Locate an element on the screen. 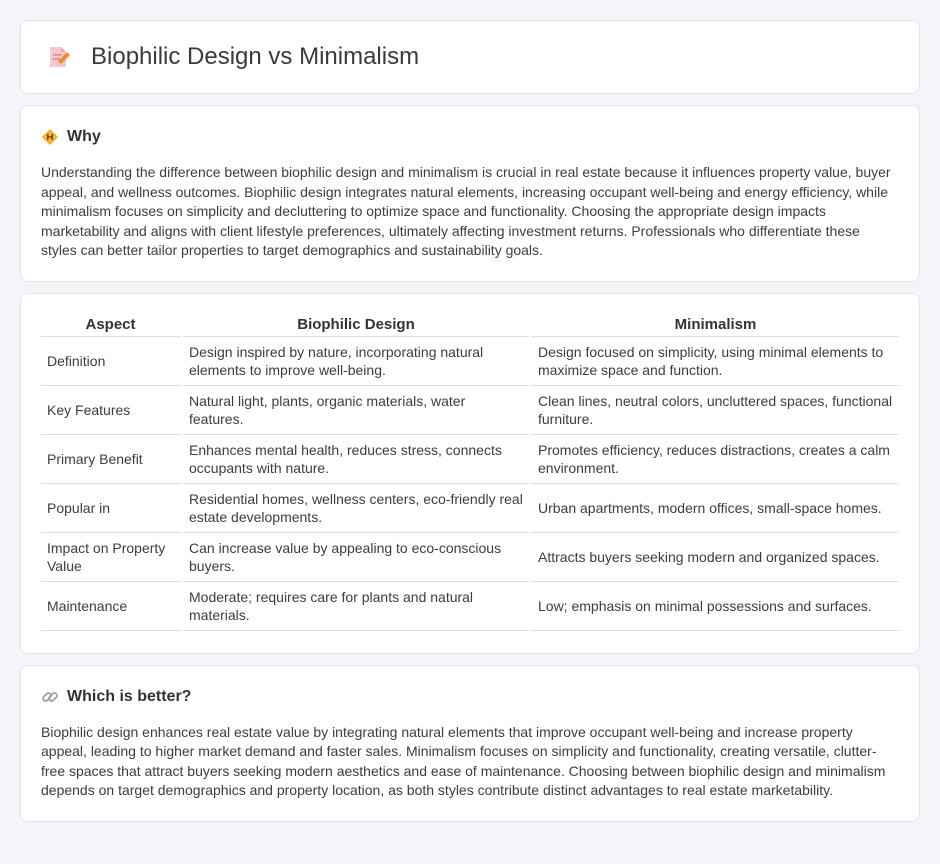 The height and width of the screenshot is (864, 940). diamond-sign-icon is located at coordinates (50, 137).